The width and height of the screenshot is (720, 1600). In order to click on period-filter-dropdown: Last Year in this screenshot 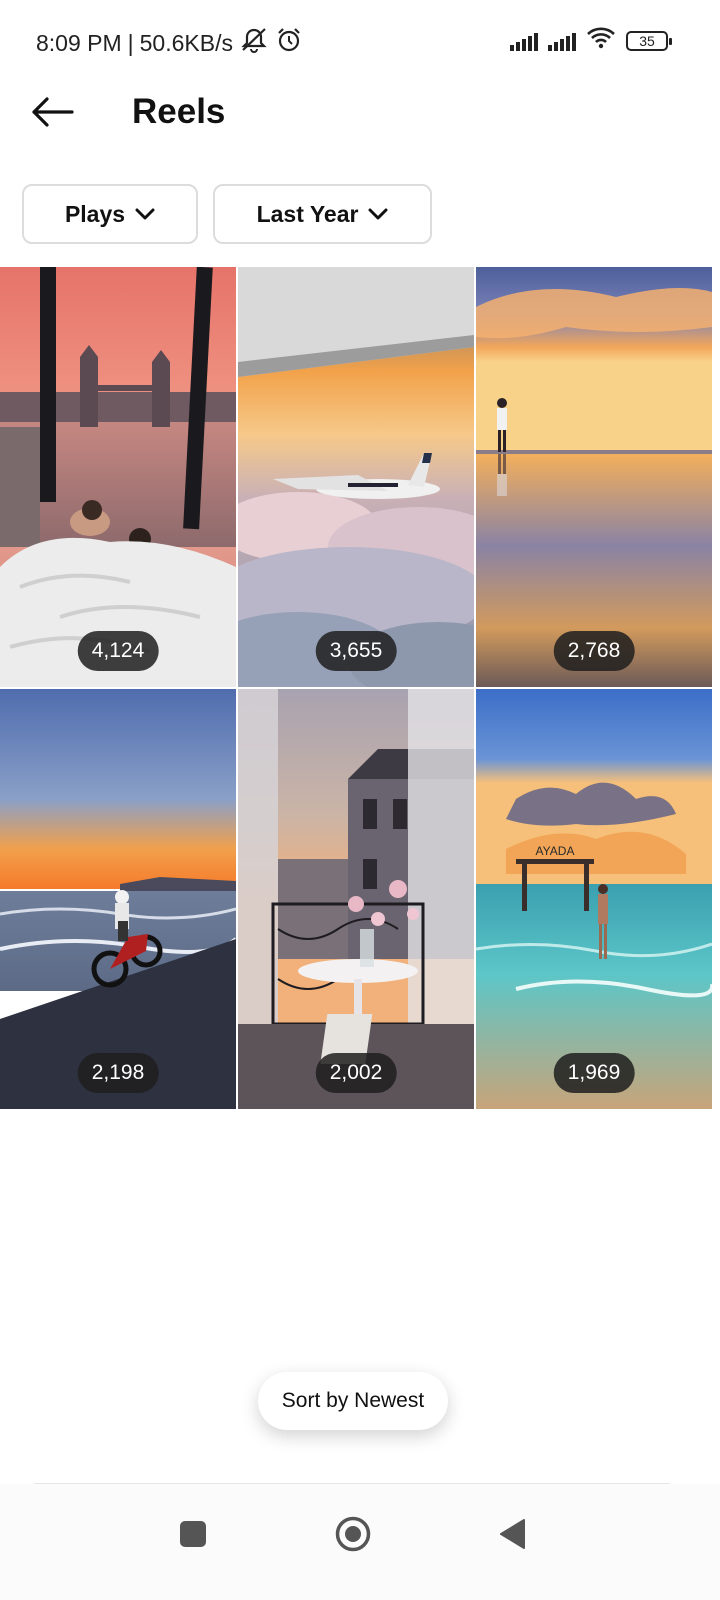, I will do `click(322, 214)`.